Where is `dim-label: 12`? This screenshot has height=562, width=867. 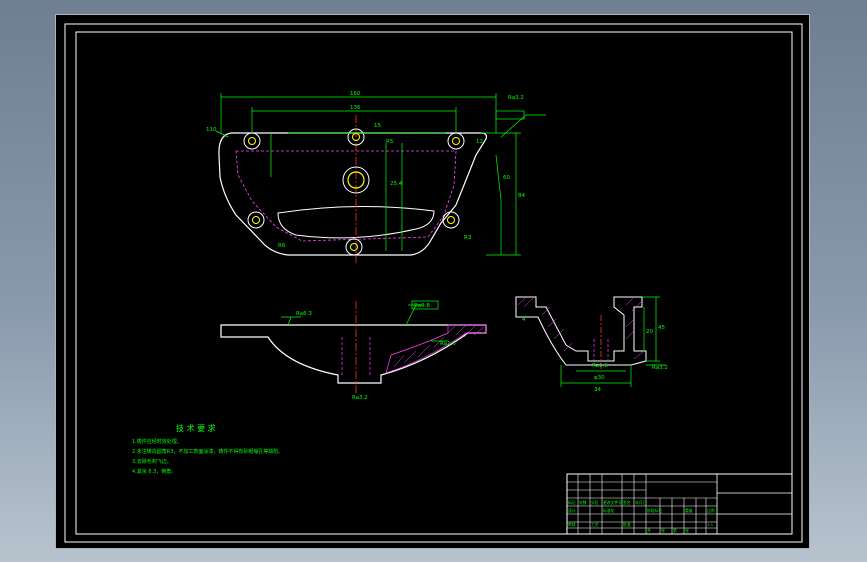
dim-label: 12 is located at coordinates (479, 142).